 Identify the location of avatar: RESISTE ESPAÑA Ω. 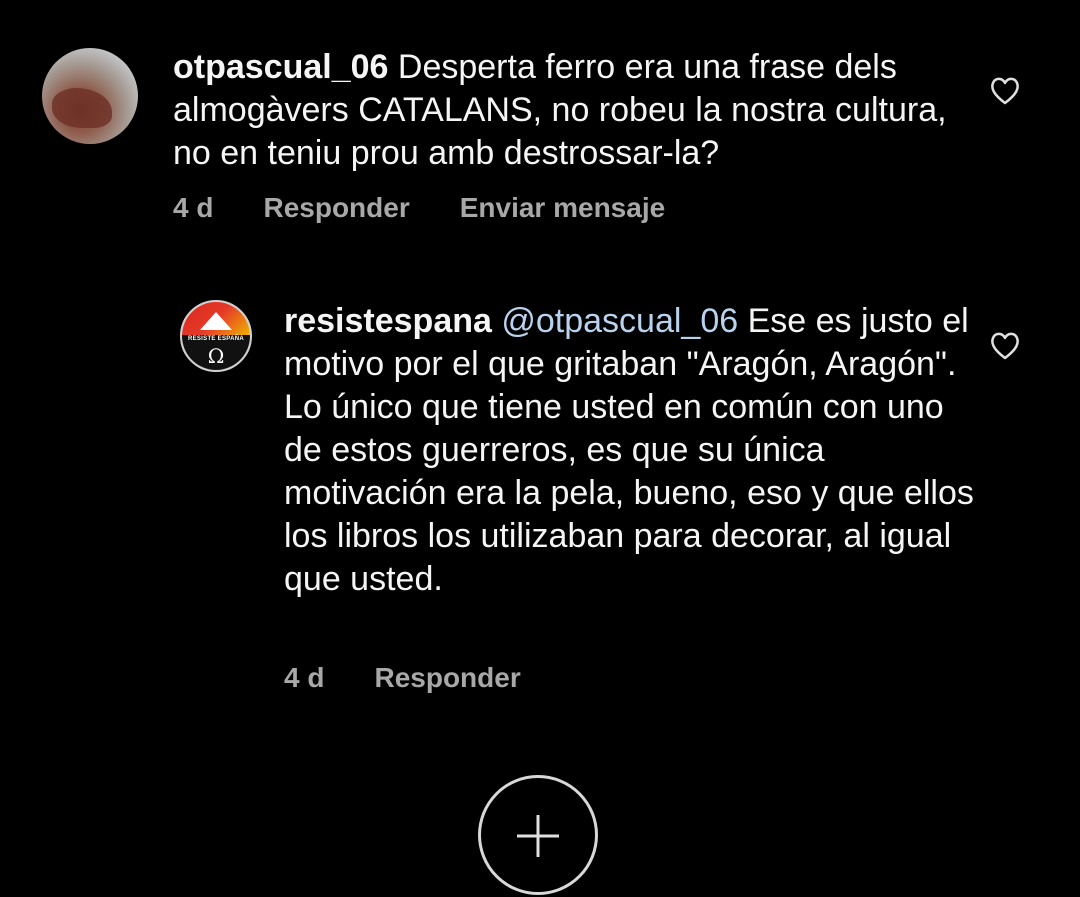
(216, 336).